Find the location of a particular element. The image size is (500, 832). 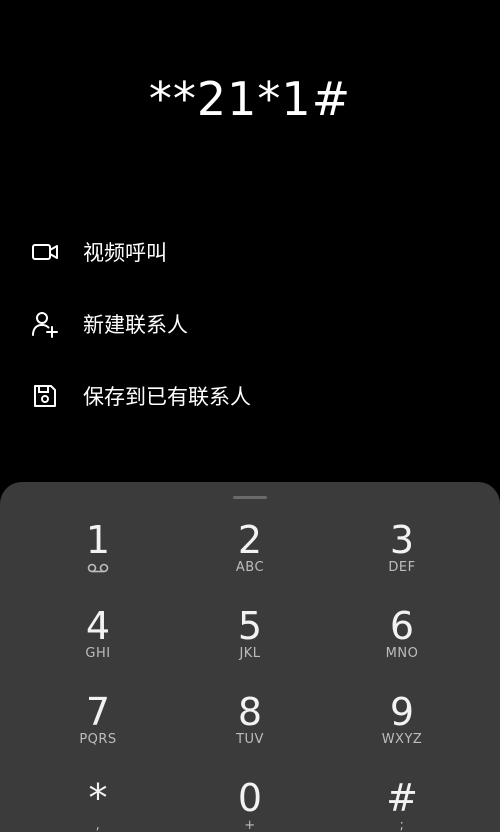

key-letters: TUV is located at coordinates (250, 739).